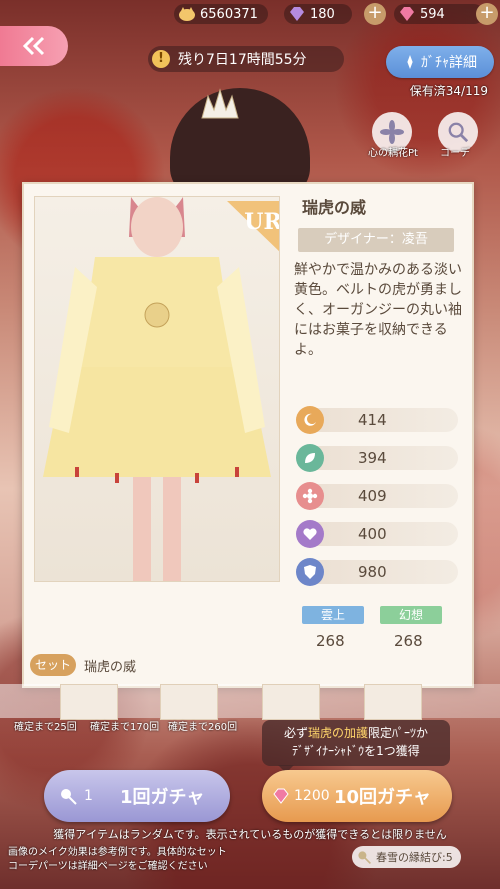 The height and width of the screenshot is (889, 500). What do you see at coordinates (372, 496) in the screenshot?
I see `stat-value: 409` at bounding box center [372, 496].